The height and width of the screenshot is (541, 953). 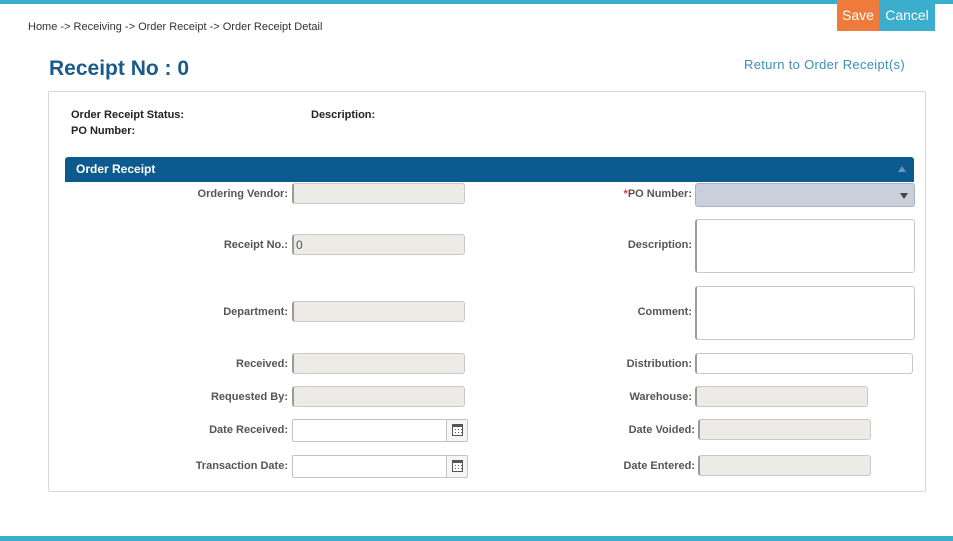 What do you see at coordinates (369, 430) in the screenshot?
I see `date-received-field` at bounding box center [369, 430].